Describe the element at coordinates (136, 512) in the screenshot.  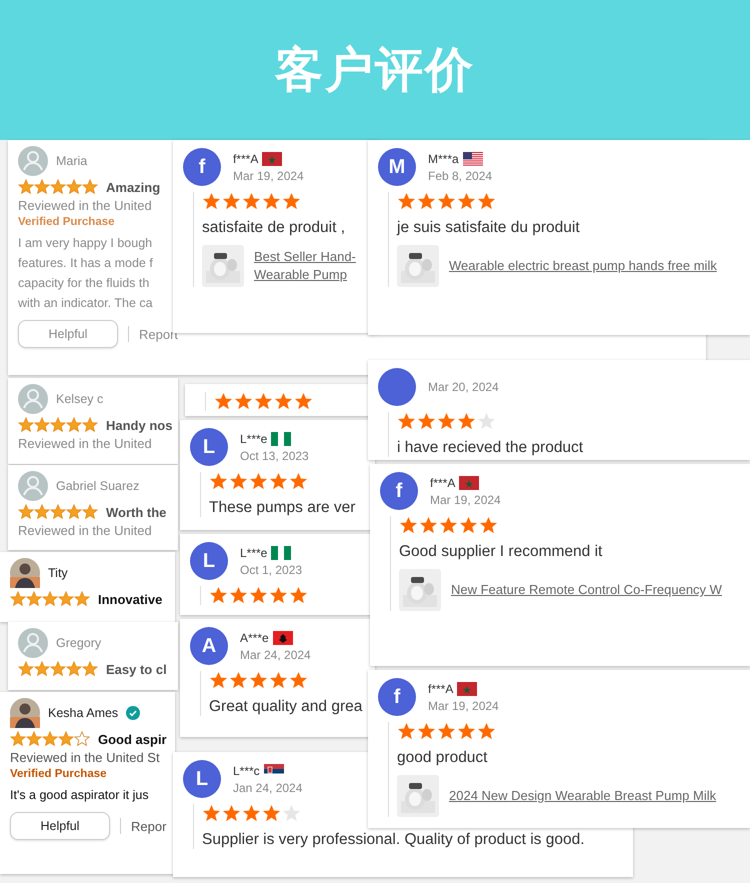
I see `review-title: Worth the` at that location.